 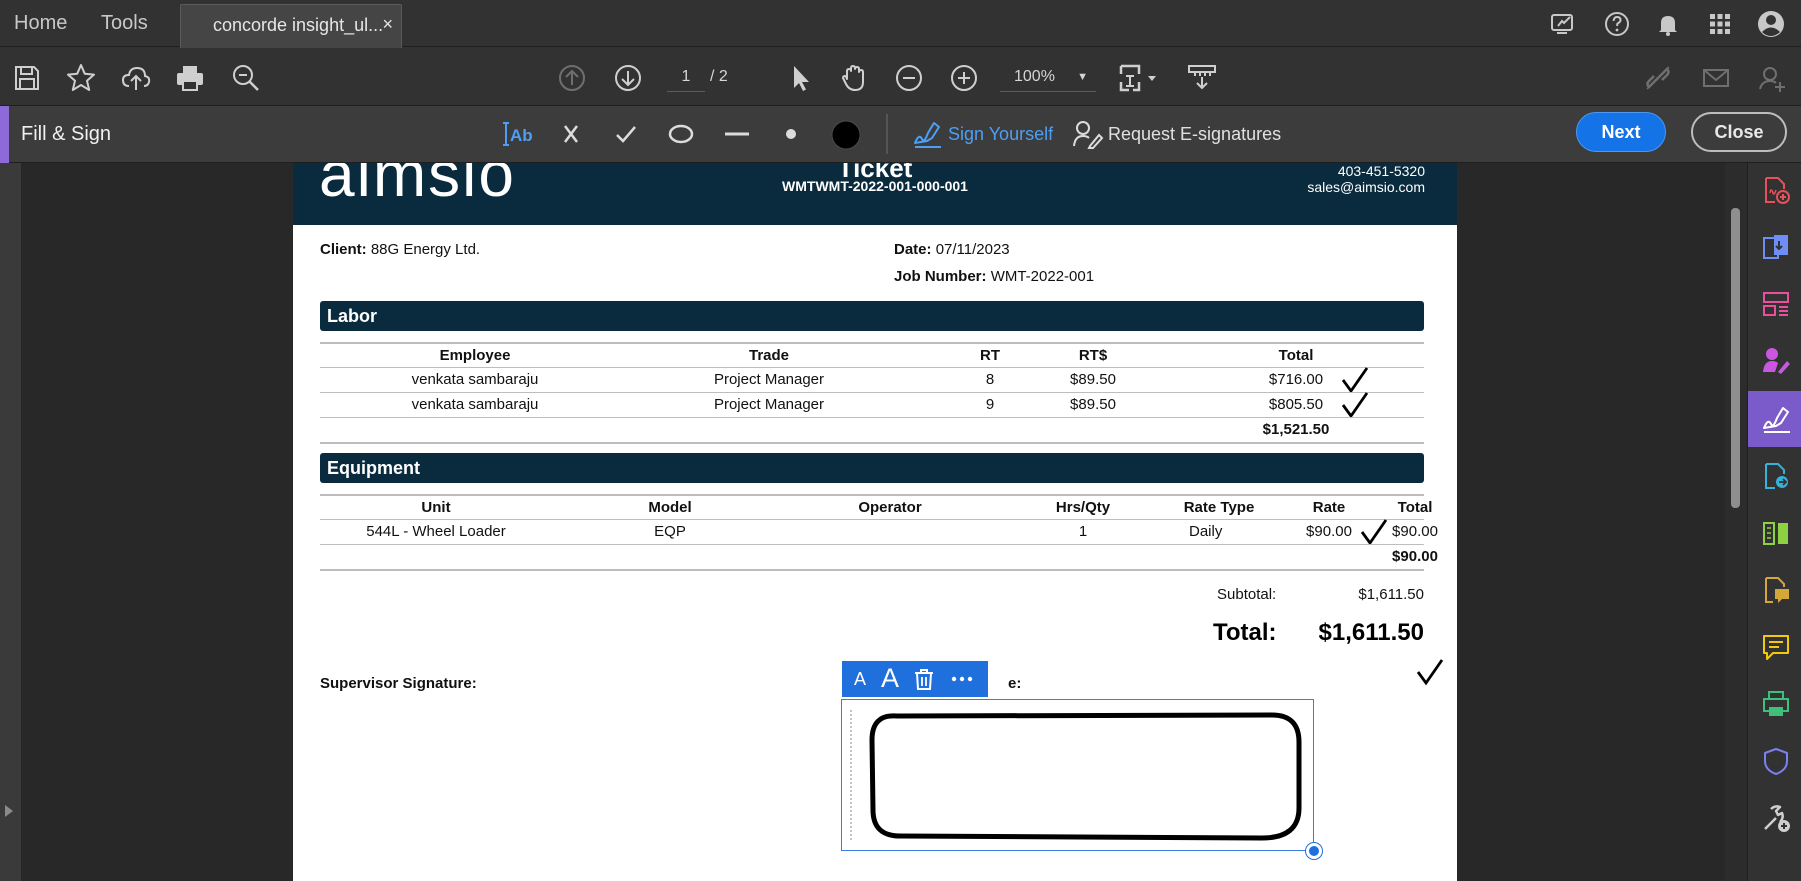 I want to click on equipment-header-unit: Unit, so click(x=436, y=507).